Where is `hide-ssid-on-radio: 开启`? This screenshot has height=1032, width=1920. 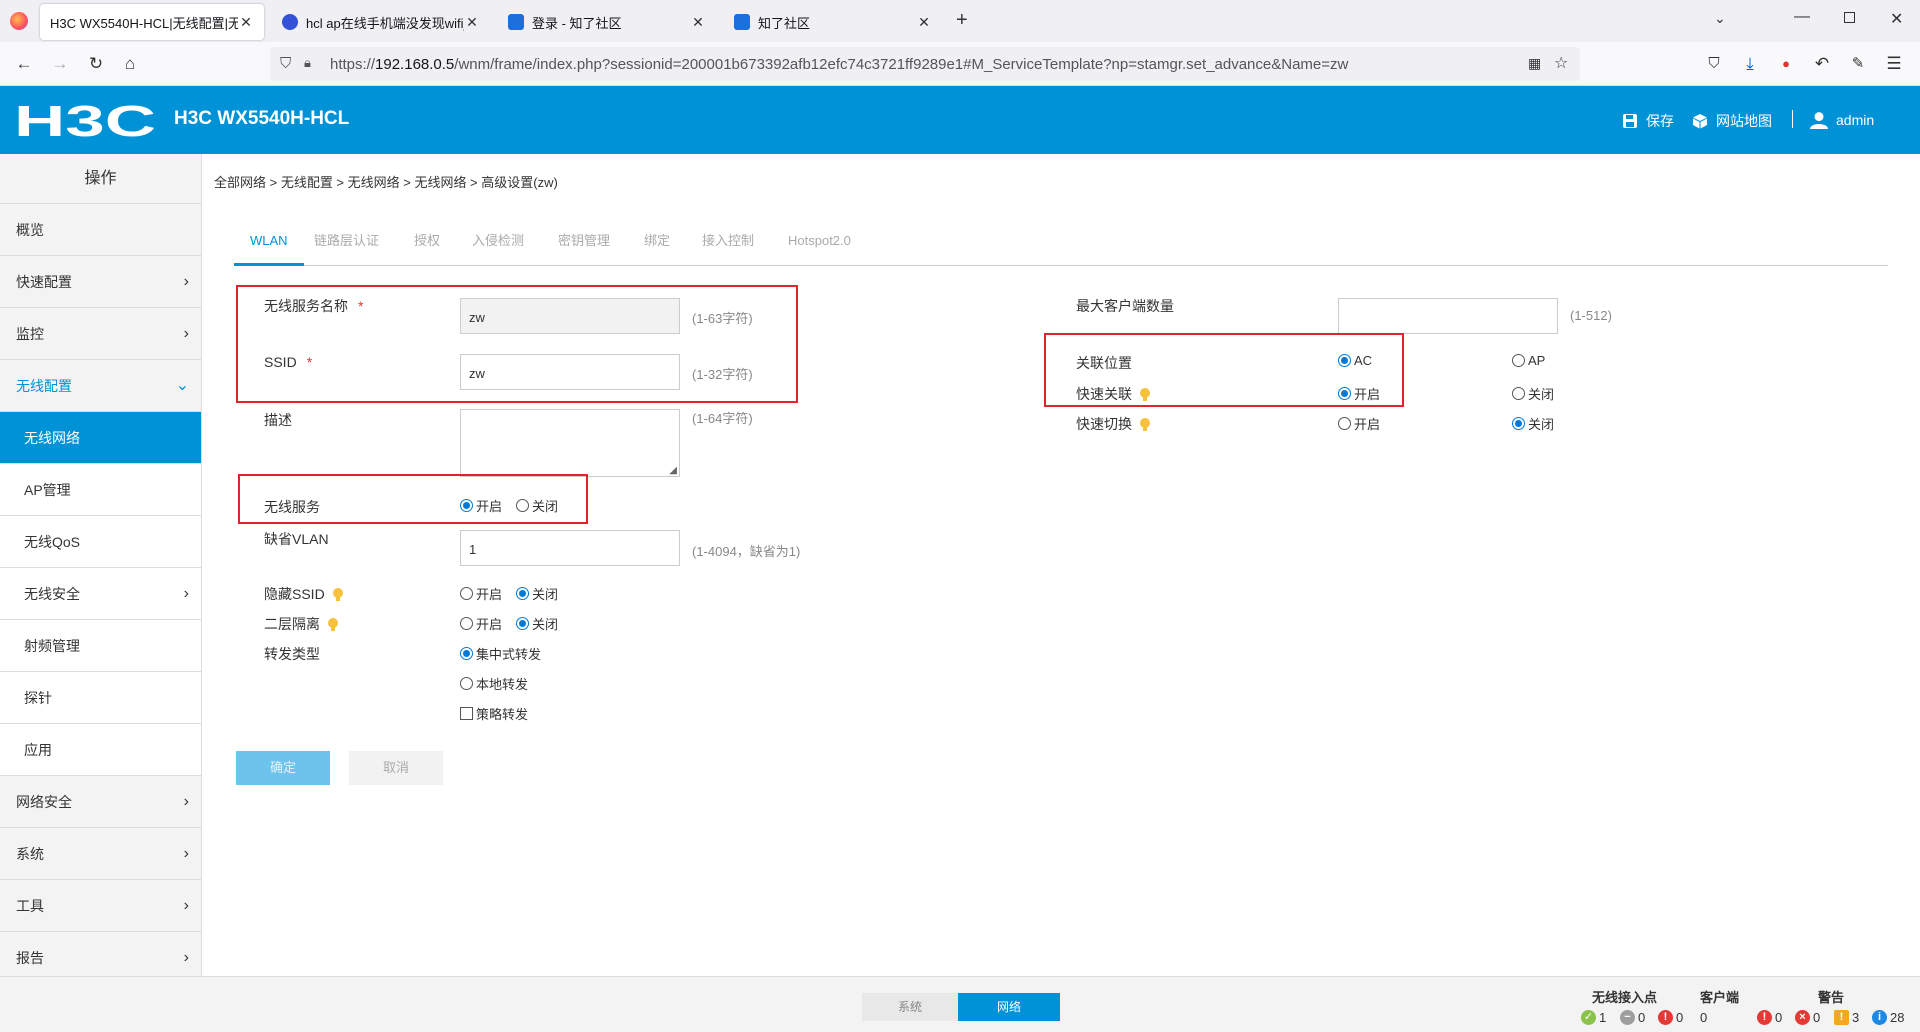
hide-ssid-on-radio: 开启 is located at coordinates (481, 593).